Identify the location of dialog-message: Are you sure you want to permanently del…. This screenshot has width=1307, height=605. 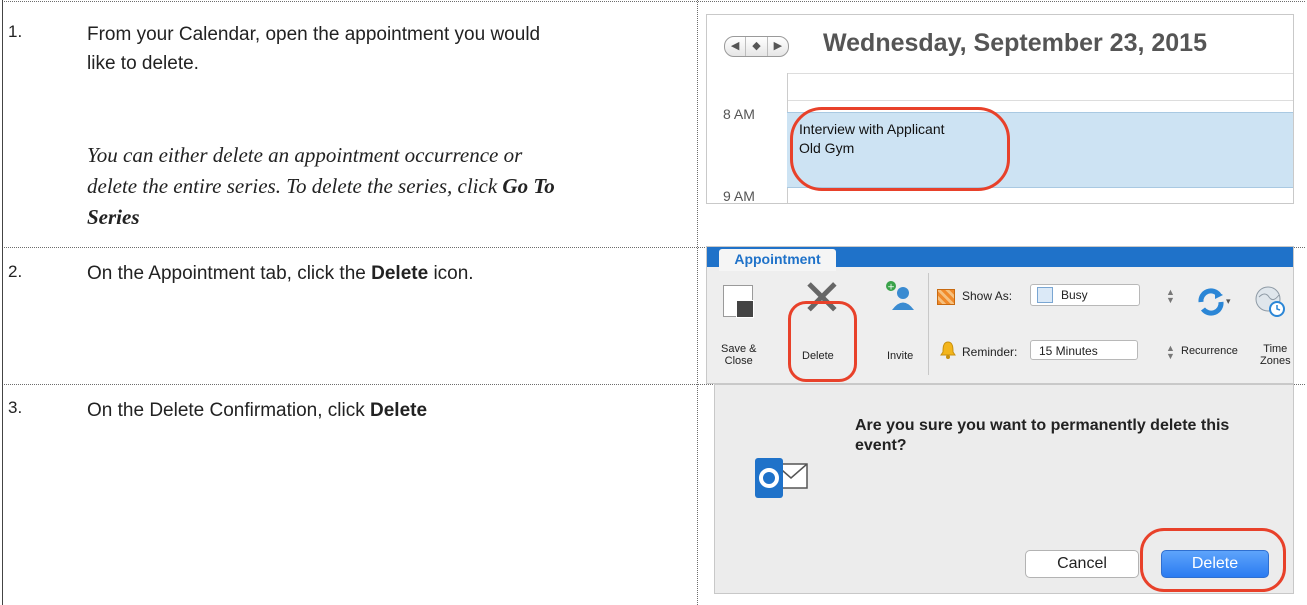
(1042, 435).